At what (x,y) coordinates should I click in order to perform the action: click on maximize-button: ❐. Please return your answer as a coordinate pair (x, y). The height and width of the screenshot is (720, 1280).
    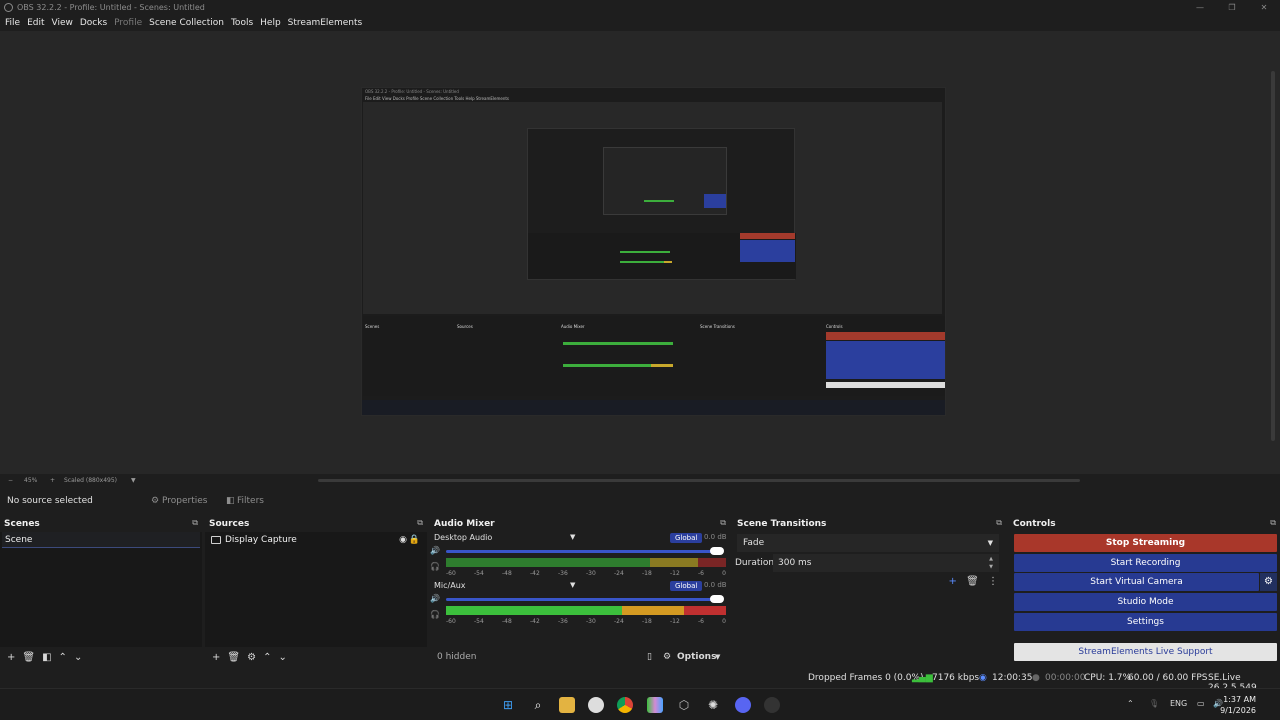
    Looking at the image, I should click on (1232, 7).